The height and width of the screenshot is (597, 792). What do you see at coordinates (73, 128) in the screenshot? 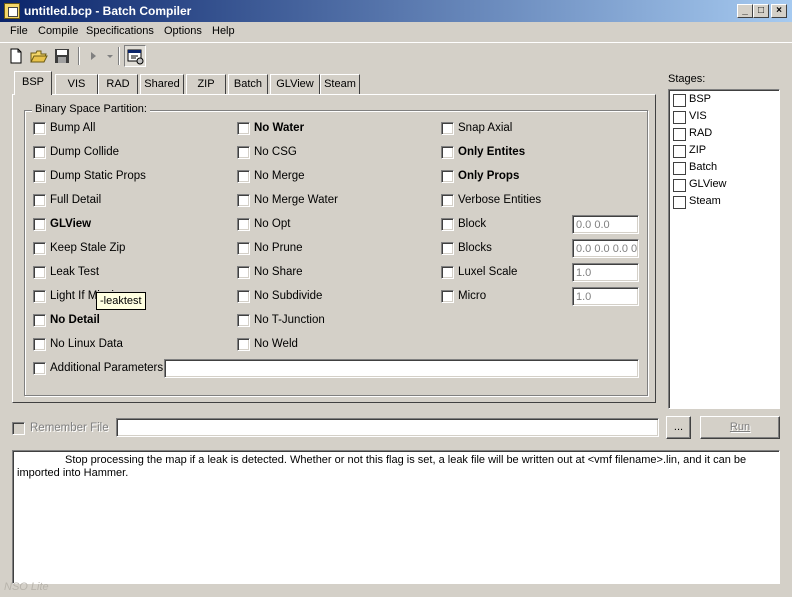
I see `label-bump-all: Bump All` at bounding box center [73, 128].